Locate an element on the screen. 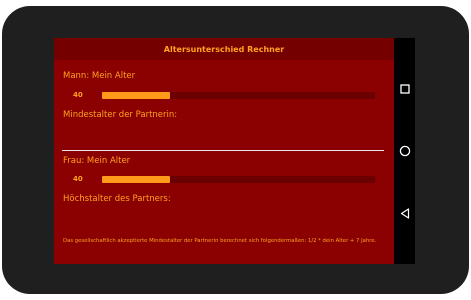 The width and height of the screenshot is (471, 300). home-button is located at coordinates (404, 150).